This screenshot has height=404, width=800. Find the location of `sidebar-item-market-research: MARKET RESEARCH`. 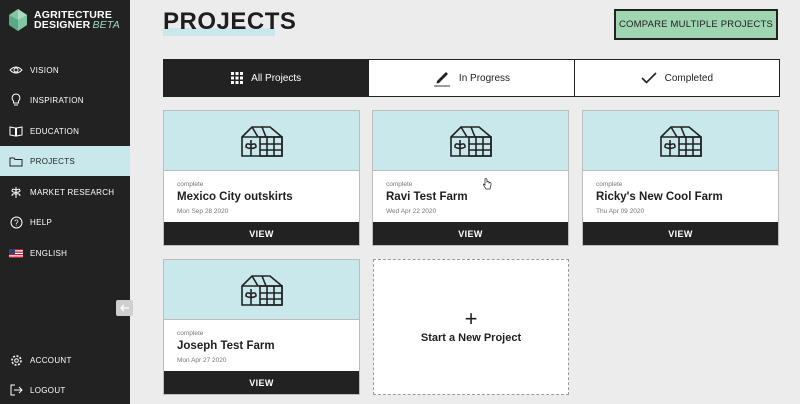

sidebar-item-market-research: MARKET RESEARCH is located at coordinates (65, 192).